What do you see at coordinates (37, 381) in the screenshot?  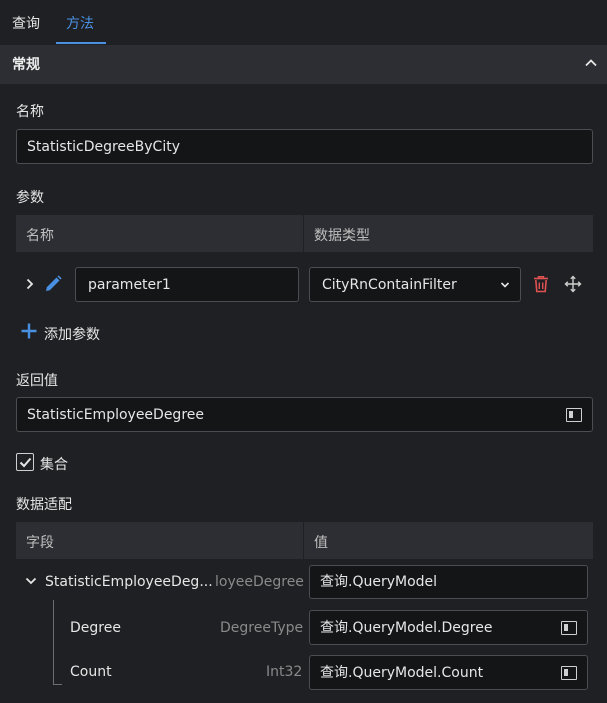 I see `return-value-label: 返回值` at bounding box center [37, 381].